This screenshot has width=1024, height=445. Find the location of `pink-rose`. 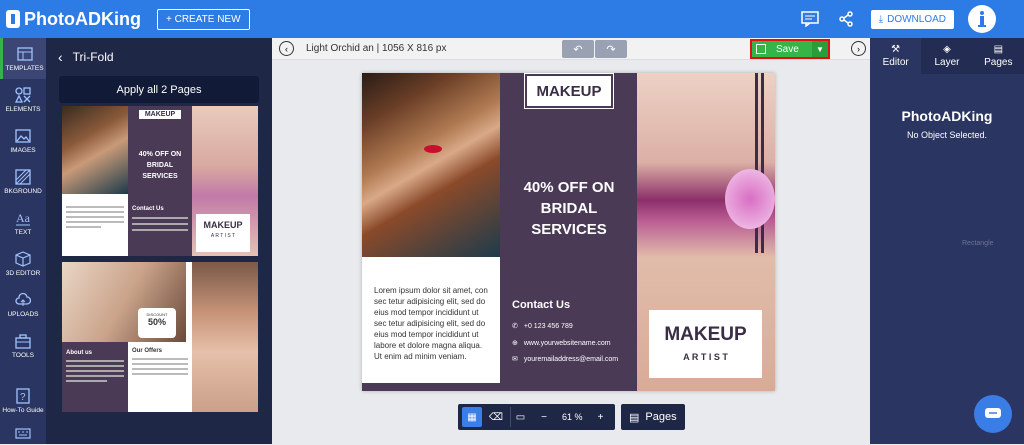

pink-rose is located at coordinates (750, 199).